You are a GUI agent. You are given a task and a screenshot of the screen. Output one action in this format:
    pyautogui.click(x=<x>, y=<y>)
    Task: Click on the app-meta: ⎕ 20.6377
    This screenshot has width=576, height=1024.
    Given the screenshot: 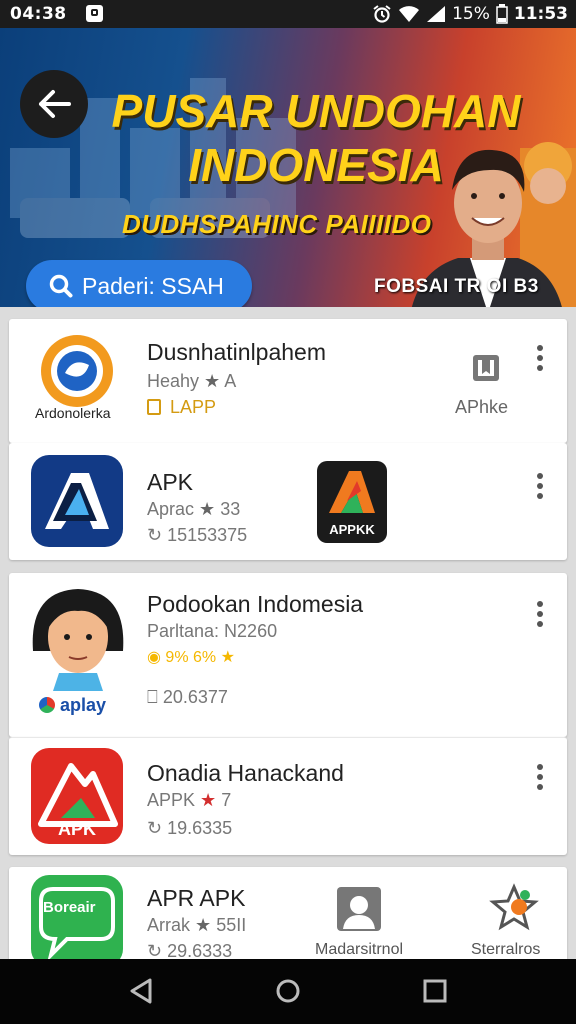 What is the action you would take?
    pyautogui.click(x=187, y=697)
    